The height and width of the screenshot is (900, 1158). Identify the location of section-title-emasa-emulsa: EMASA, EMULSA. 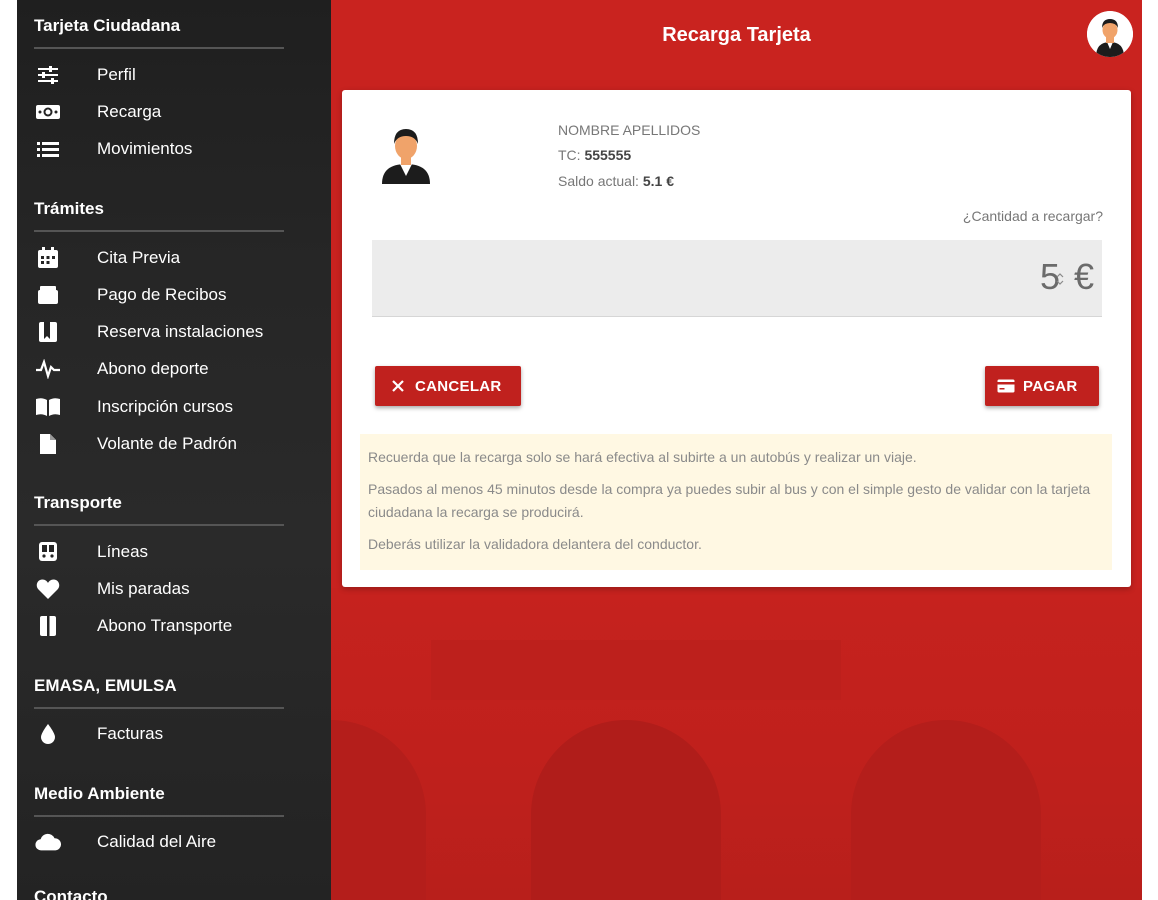
(105, 685).